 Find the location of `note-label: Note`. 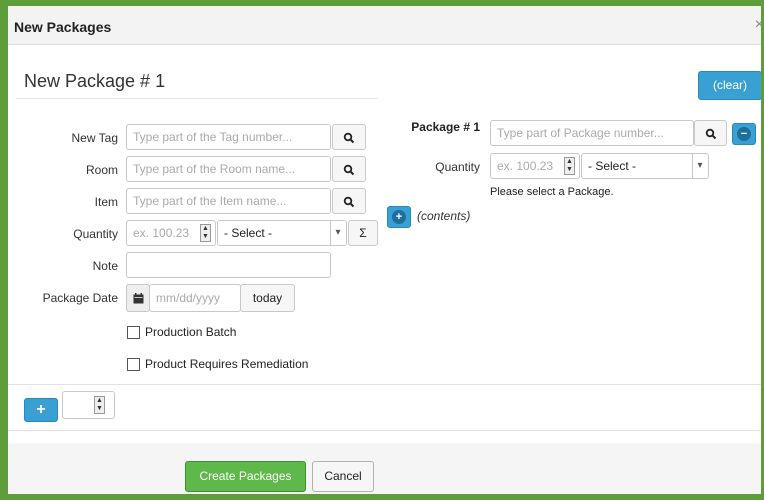

note-label: Note is located at coordinates (105, 266).